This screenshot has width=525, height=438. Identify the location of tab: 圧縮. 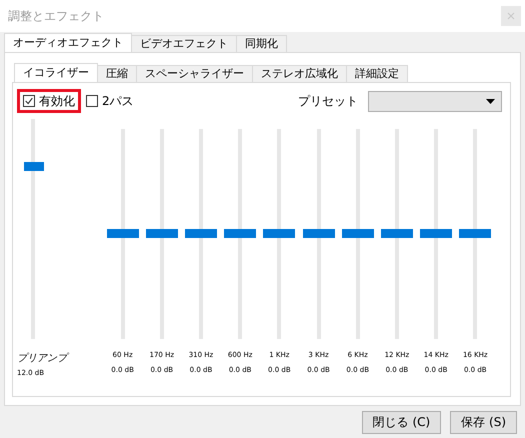
(117, 73).